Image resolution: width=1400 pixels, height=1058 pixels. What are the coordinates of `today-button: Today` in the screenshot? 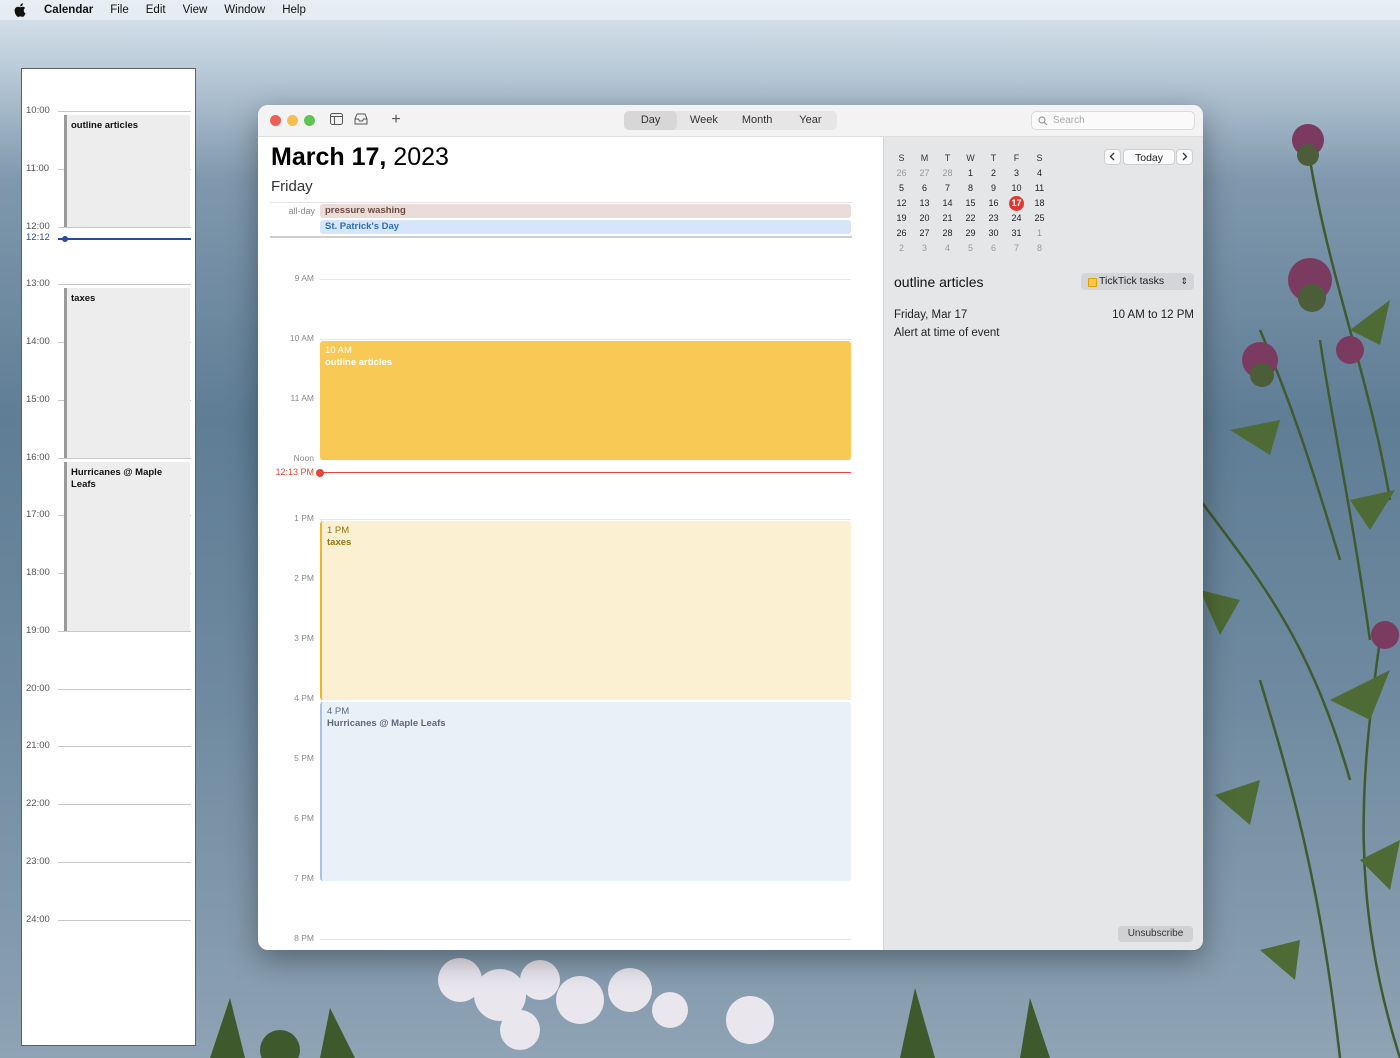 It's located at (1149, 157).